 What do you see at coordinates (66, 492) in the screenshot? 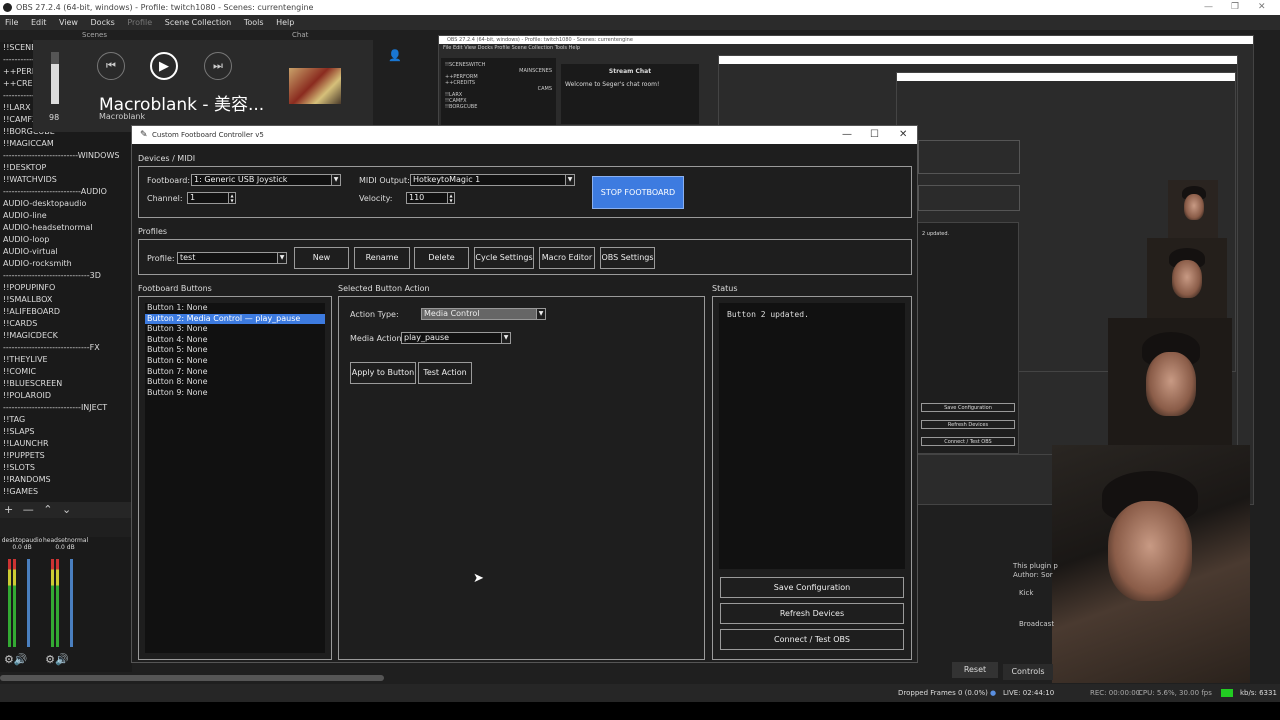
I see `scene-item: !!GAMES` at bounding box center [66, 492].